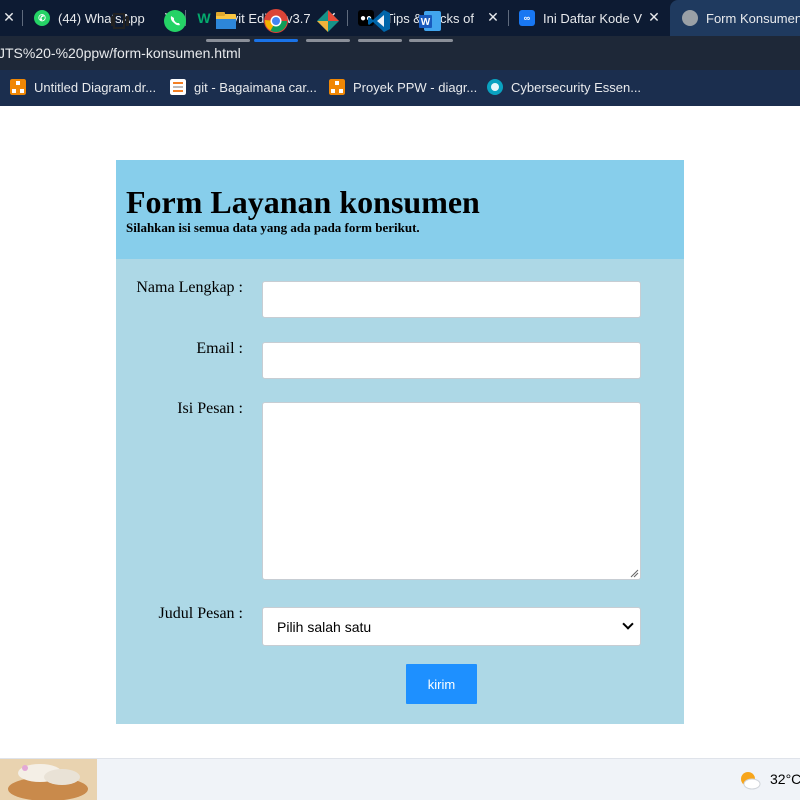  Describe the element at coordinates (690, 18) in the screenshot. I see `globe-icon` at that location.